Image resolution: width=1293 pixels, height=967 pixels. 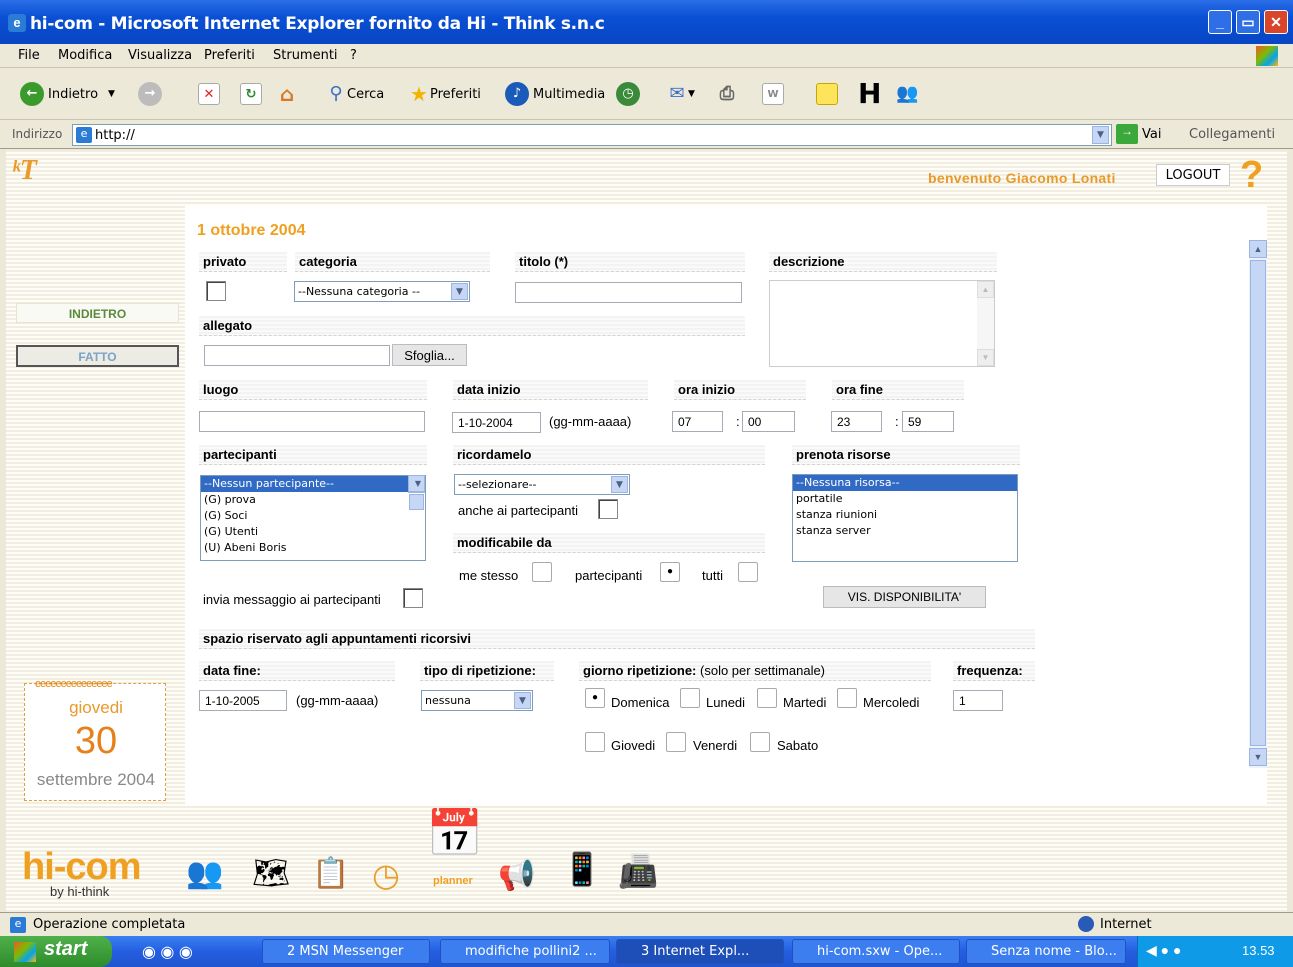 I want to click on editable-participants-radio: ●, so click(x=670, y=572).